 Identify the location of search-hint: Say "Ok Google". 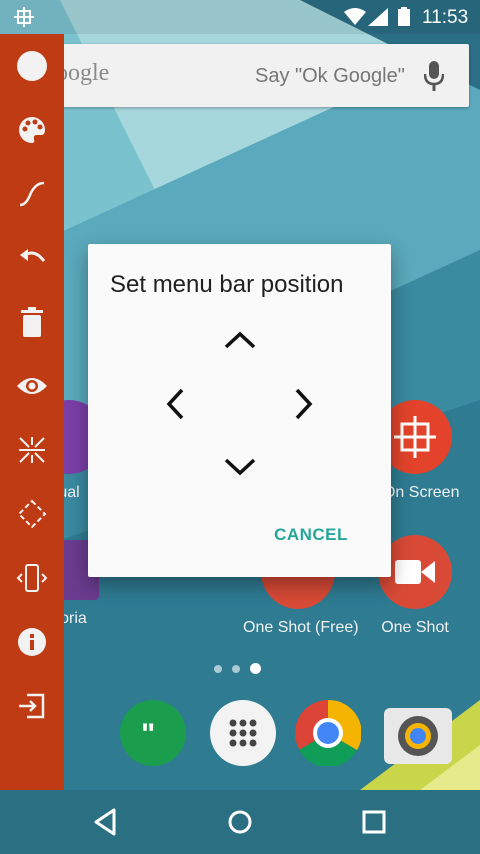
(330, 76).